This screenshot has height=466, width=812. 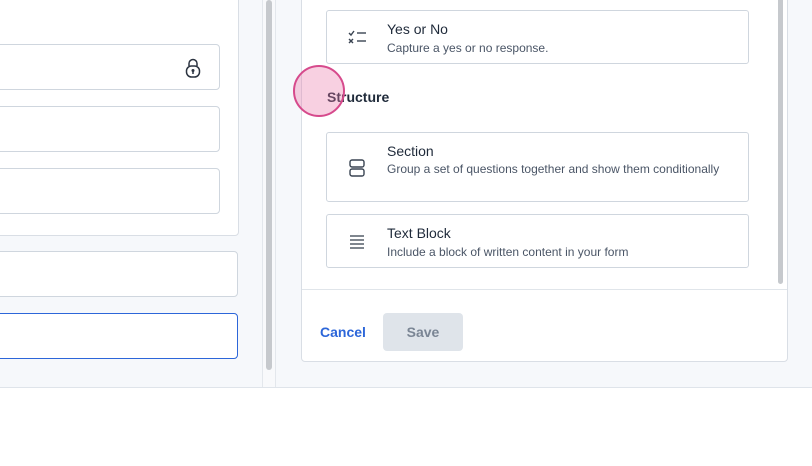 I want to click on save-button: Save, so click(x=423, y=332).